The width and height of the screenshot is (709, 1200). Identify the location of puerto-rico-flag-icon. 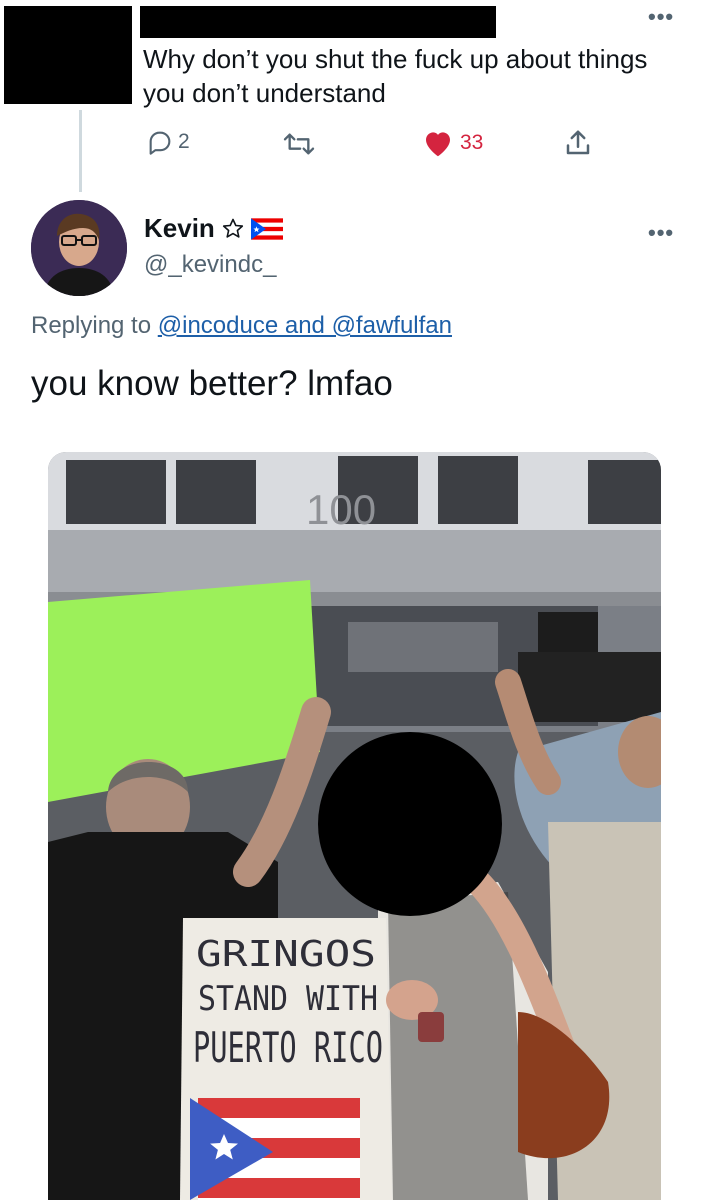
(266, 228).